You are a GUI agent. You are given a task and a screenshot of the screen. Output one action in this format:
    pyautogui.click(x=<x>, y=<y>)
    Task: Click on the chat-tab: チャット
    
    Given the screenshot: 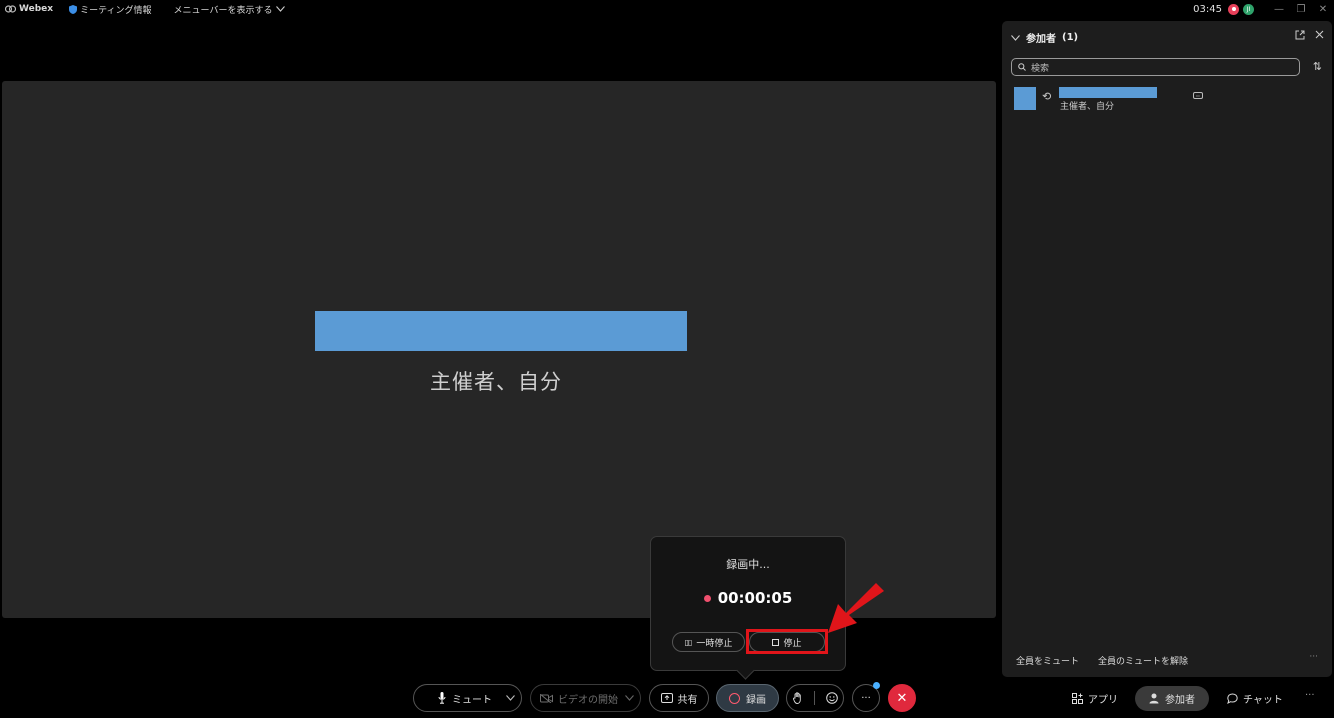 What is the action you would take?
    pyautogui.click(x=1255, y=698)
    